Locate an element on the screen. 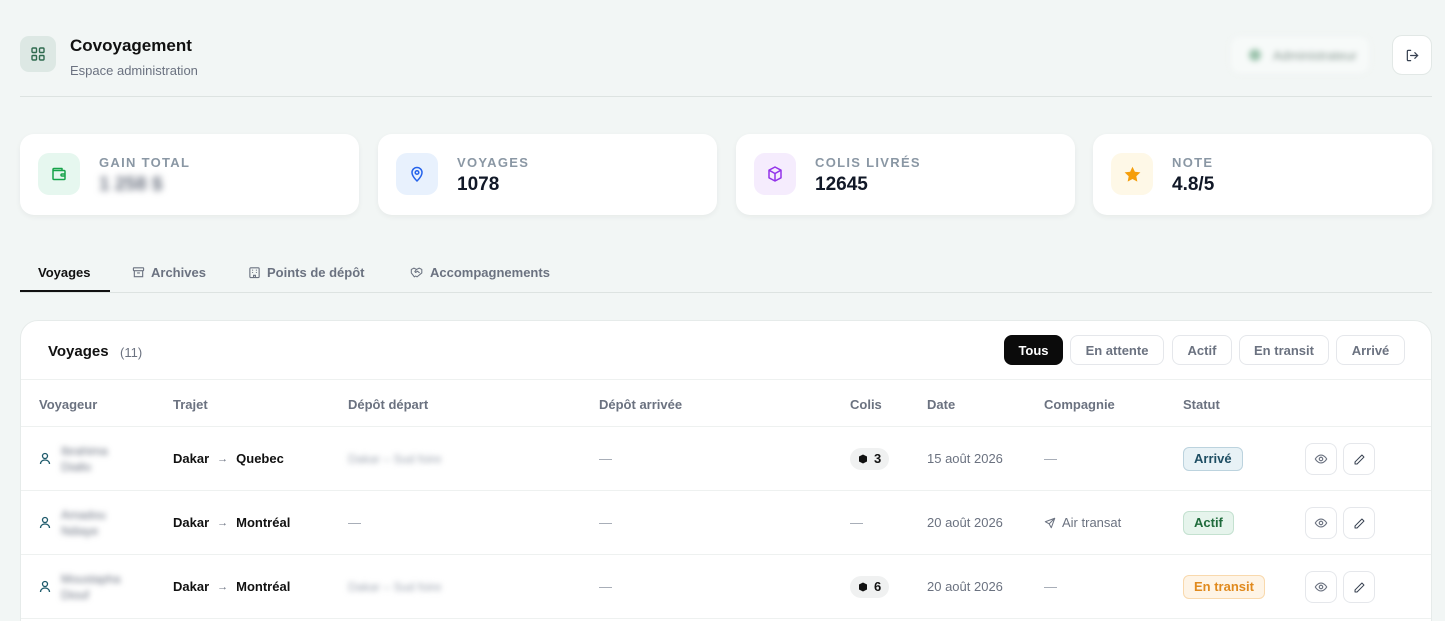 The image size is (1445, 621). stat-value: 1078 is located at coordinates (478, 184).